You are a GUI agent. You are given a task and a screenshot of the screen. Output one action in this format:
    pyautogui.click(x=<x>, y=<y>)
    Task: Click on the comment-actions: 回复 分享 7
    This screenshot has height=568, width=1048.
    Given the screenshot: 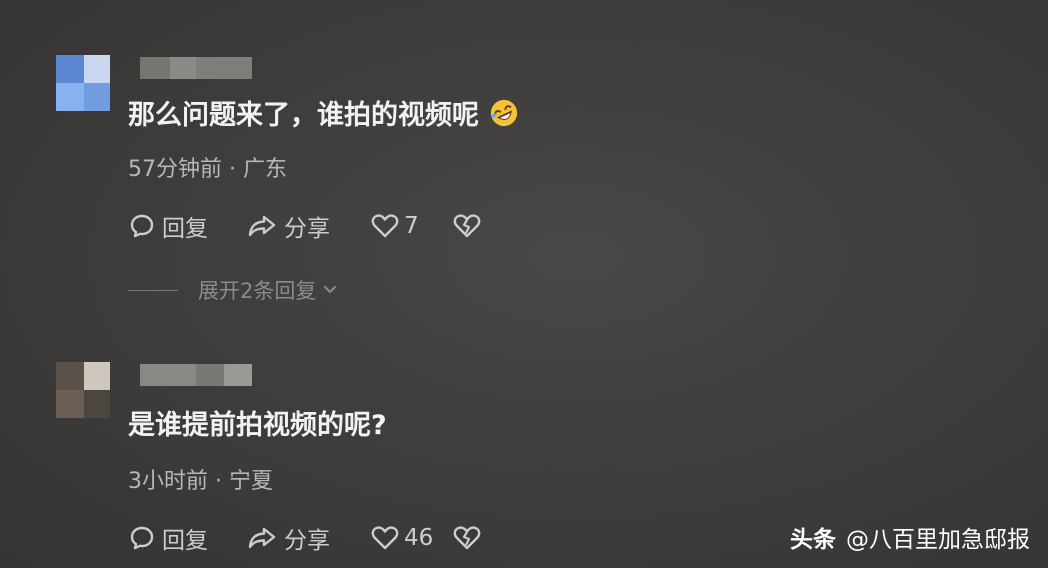 What is the action you would take?
    pyautogui.click(x=305, y=226)
    